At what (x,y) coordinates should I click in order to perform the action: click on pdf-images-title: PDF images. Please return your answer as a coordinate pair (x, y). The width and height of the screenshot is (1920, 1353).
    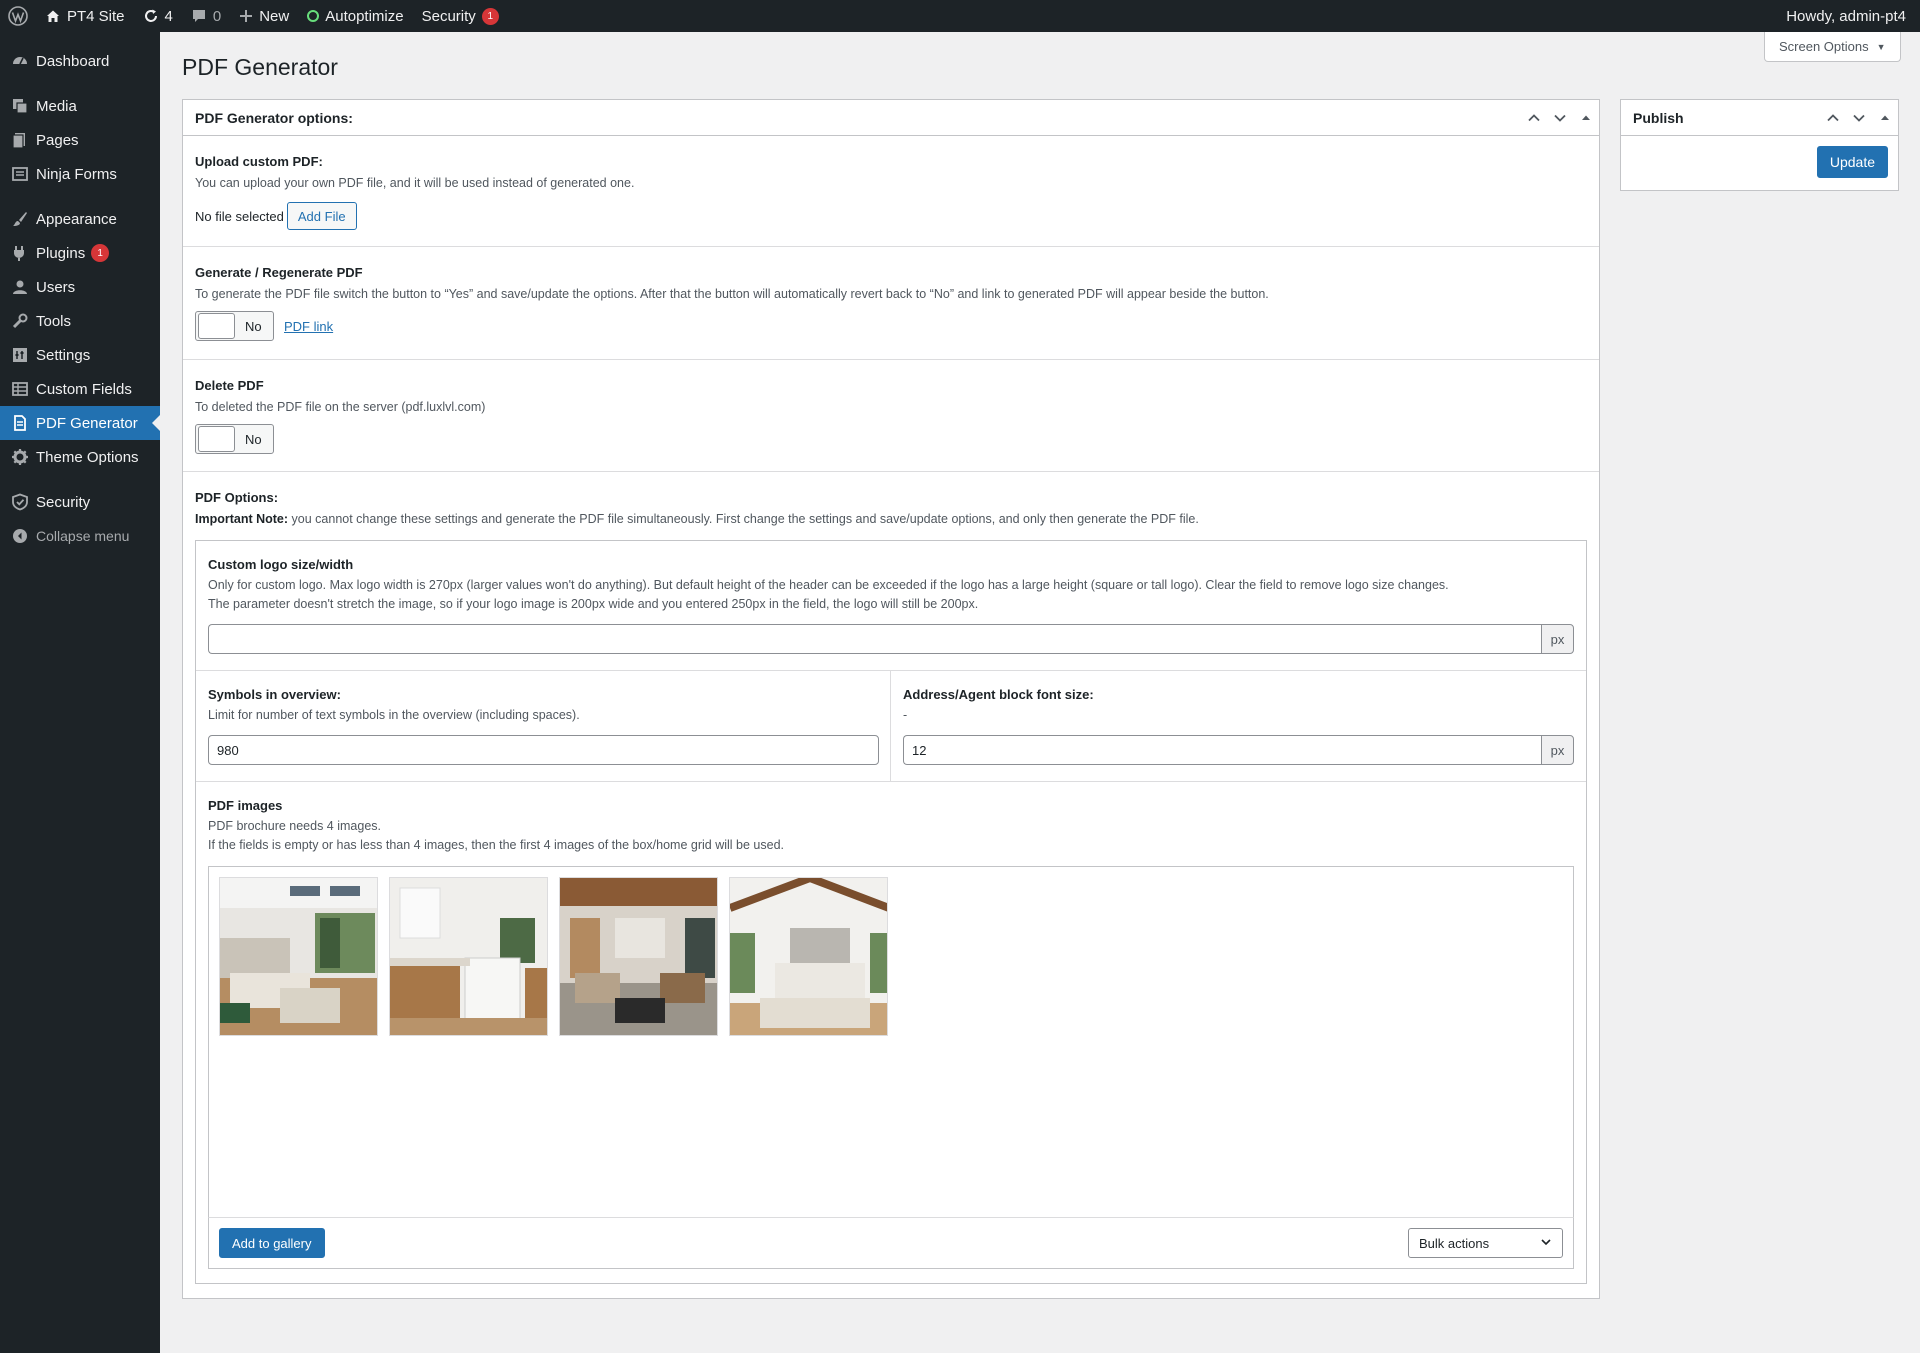
    Looking at the image, I should click on (245, 805).